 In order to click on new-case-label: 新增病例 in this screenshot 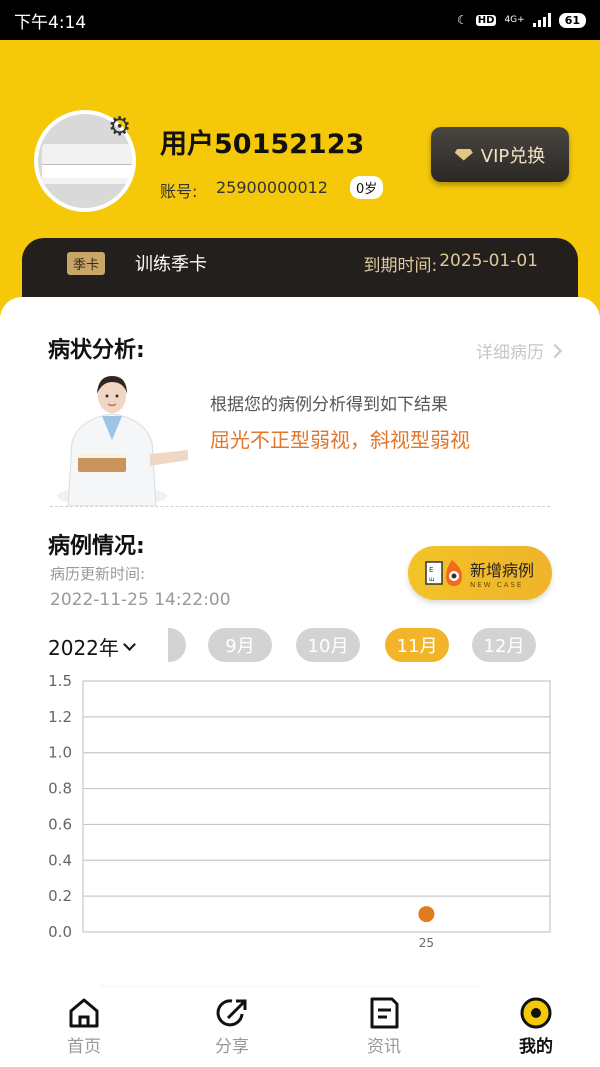, I will do `click(502, 570)`.